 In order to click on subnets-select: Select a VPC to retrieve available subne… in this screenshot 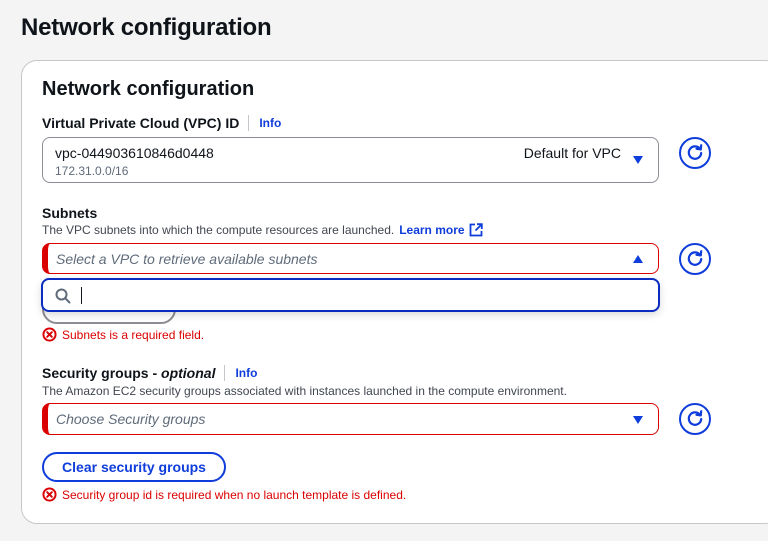, I will do `click(350, 258)`.